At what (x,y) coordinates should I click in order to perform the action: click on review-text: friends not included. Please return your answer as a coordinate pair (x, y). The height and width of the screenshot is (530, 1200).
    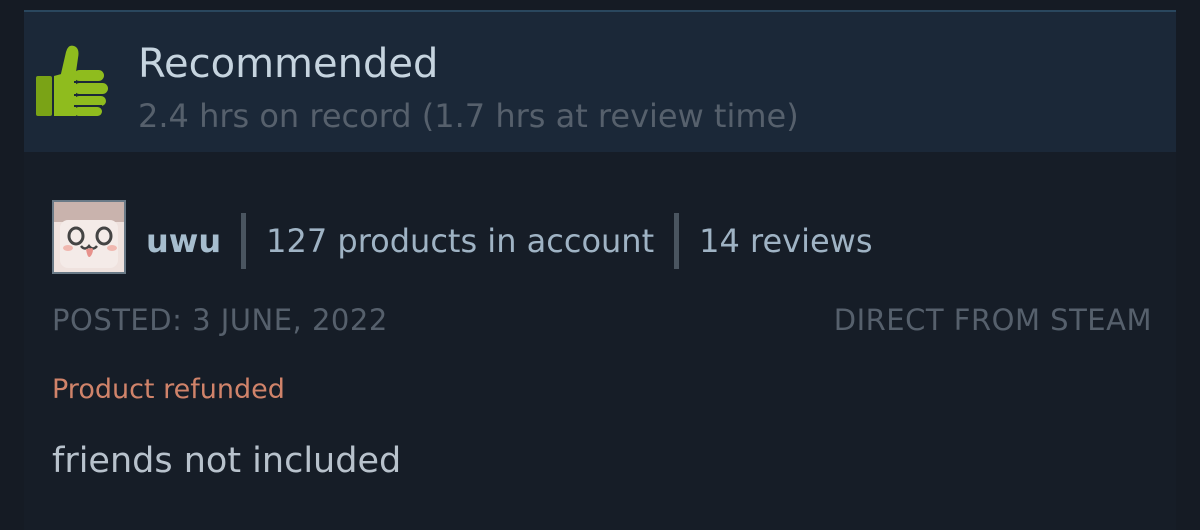
    Looking at the image, I should click on (227, 461).